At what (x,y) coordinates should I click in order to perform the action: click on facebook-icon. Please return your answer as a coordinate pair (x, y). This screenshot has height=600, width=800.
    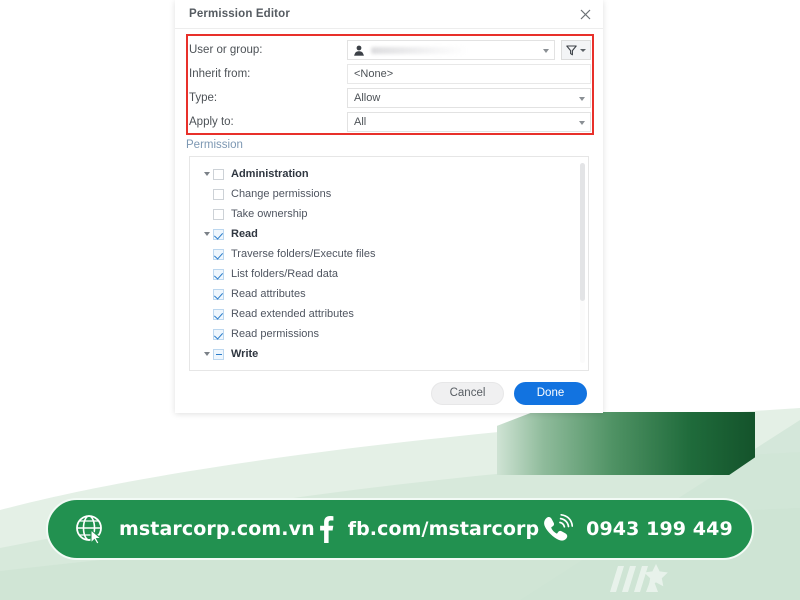
    Looking at the image, I should click on (325, 529).